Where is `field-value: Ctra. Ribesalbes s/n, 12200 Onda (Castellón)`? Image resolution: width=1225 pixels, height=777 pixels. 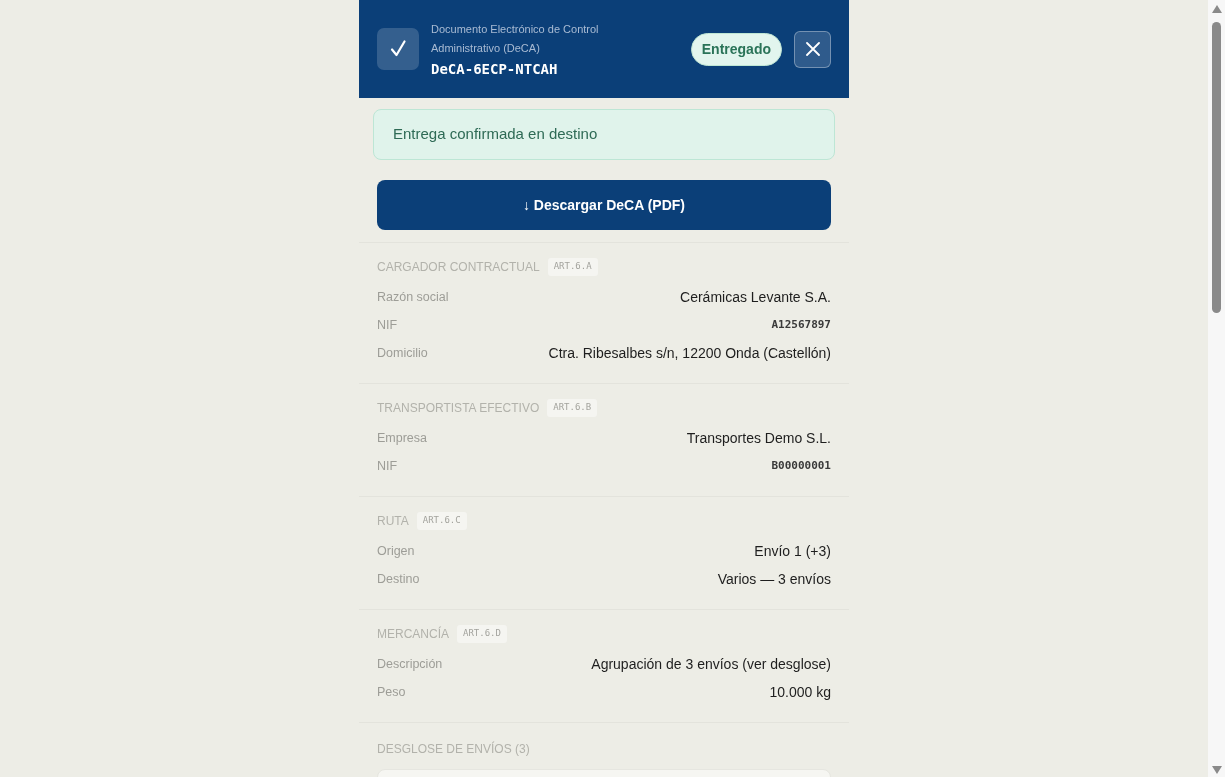 field-value: Ctra. Ribesalbes s/n, 12200 Onda (Castellón) is located at coordinates (689, 353).